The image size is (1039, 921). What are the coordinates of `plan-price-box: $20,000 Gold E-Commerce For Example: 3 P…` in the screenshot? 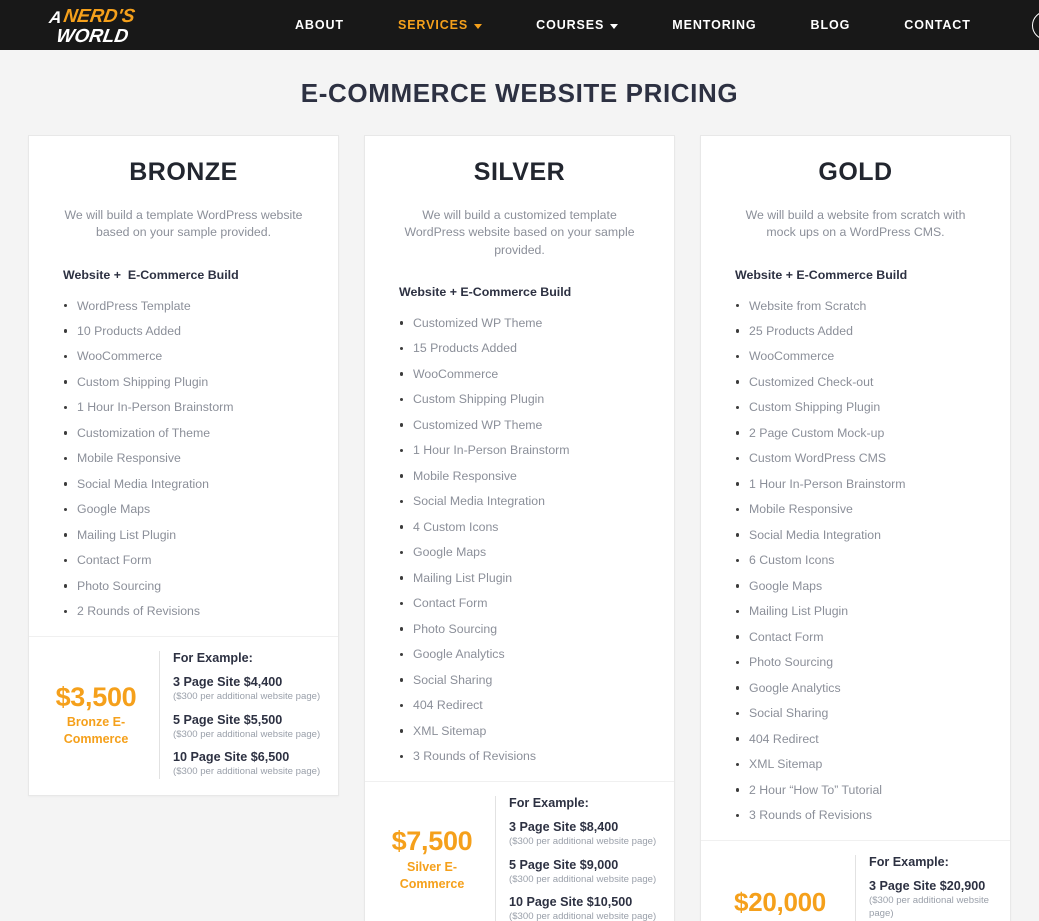 It's located at (855, 880).